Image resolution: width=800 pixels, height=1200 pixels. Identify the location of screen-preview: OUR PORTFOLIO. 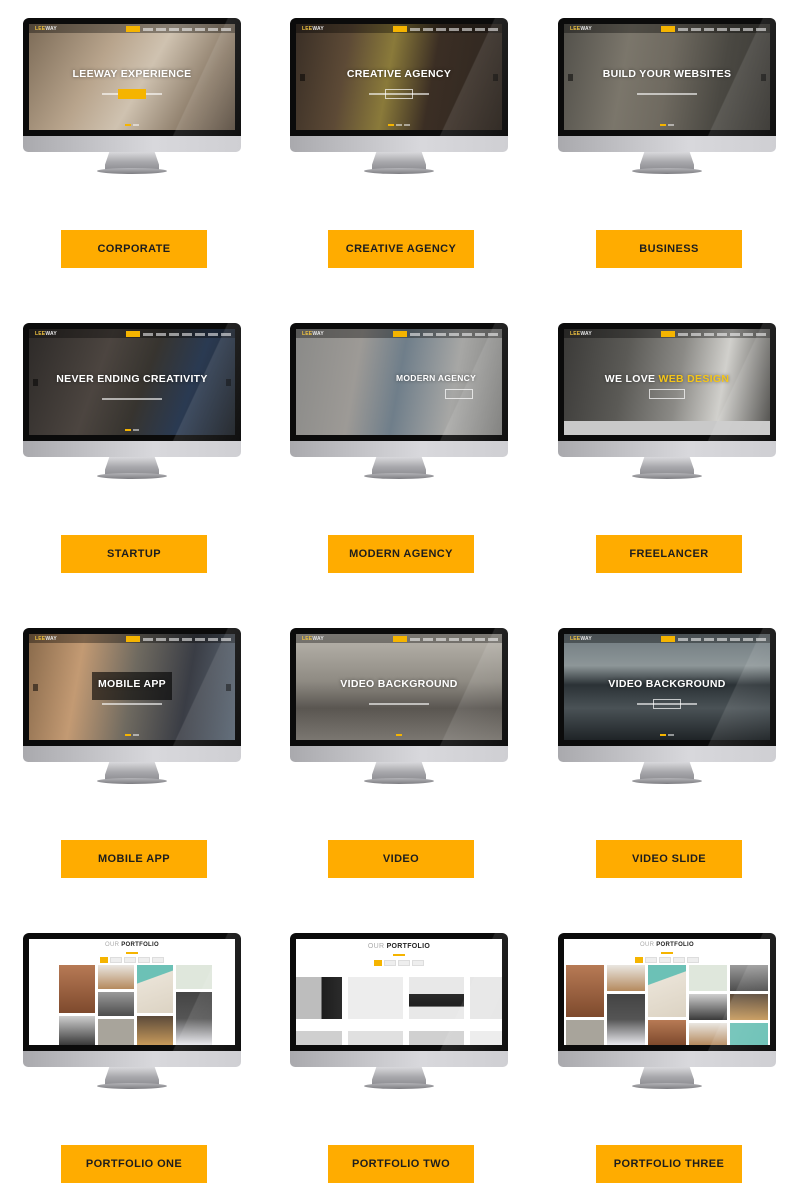
(399, 992).